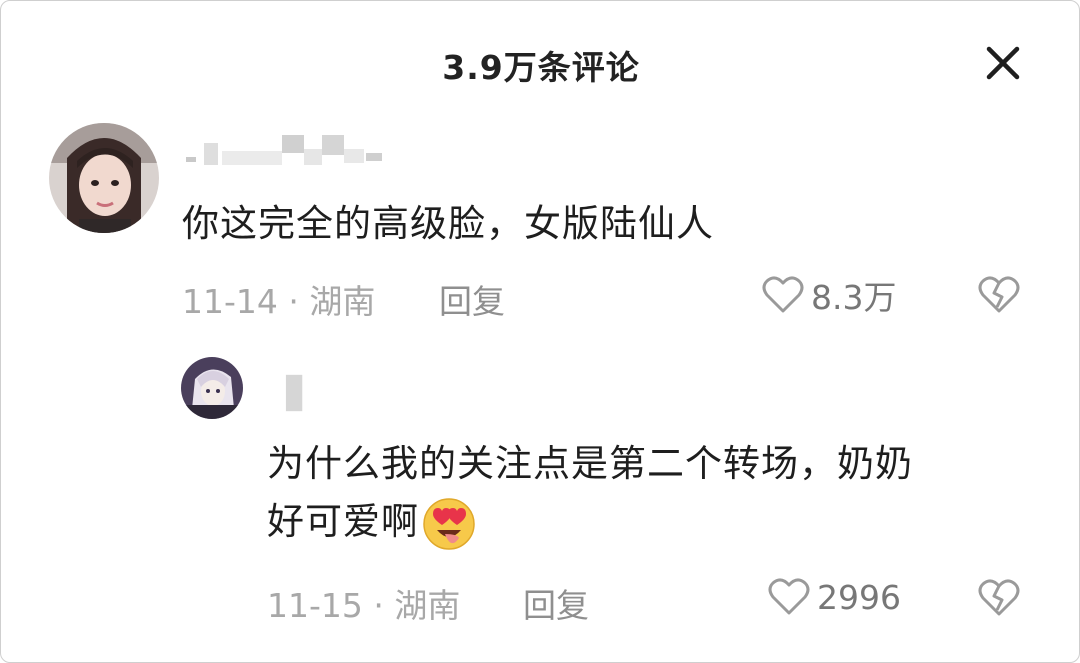 The width and height of the screenshot is (1080, 663). What do you see at coordinates (854, 297) in the screenshot?
I see `like-count: 8.3万` at bounding box center [854, 297].